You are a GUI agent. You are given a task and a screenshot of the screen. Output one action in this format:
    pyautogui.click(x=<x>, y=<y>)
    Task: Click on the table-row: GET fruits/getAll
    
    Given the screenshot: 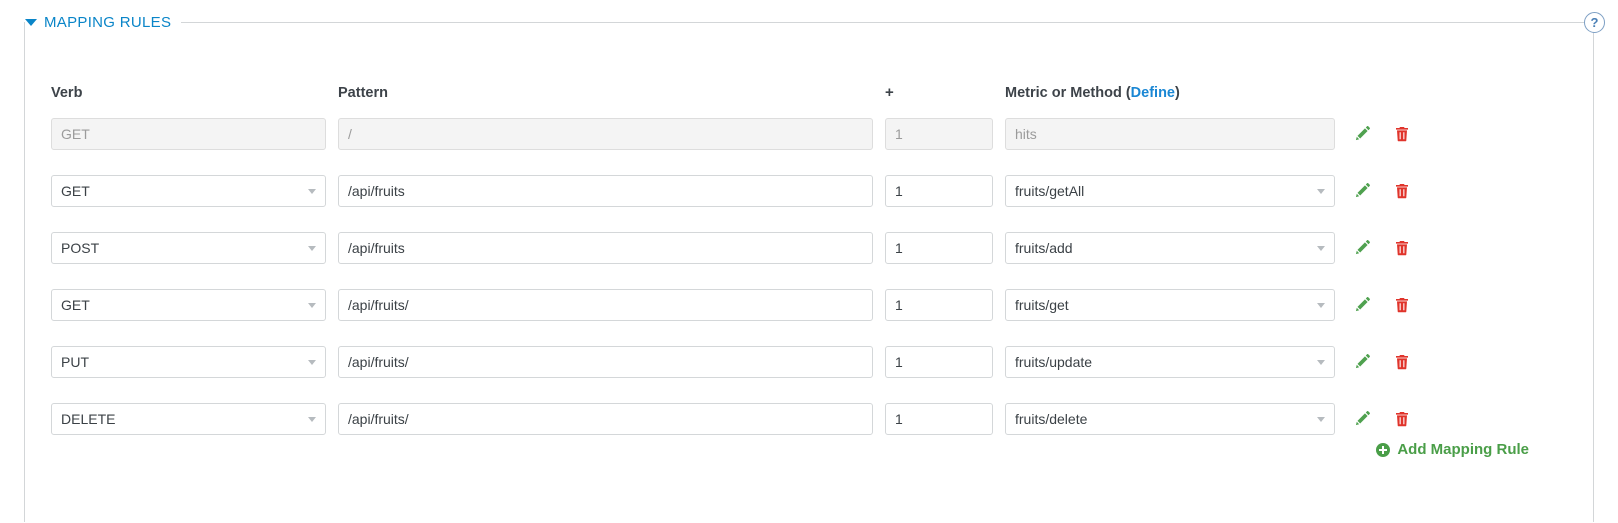 What is the action you would take?
    pyautogui.click(x=801, y=190)
    